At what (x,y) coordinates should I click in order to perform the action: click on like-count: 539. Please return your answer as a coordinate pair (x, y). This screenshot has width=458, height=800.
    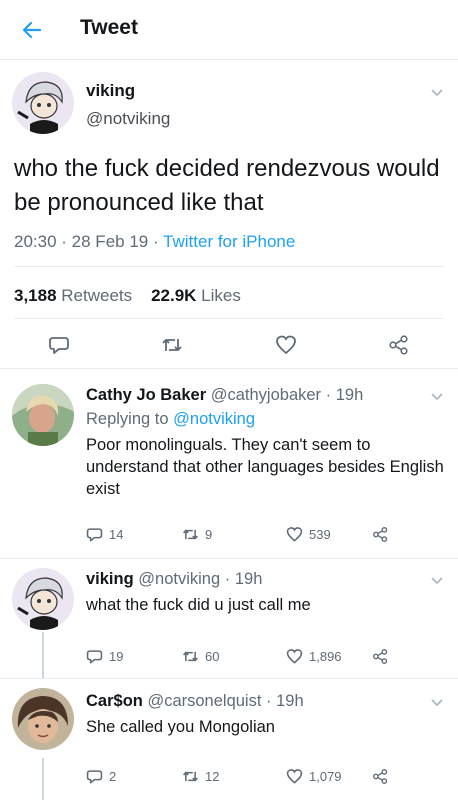
    Looking at the image, I should click on (320, 534).